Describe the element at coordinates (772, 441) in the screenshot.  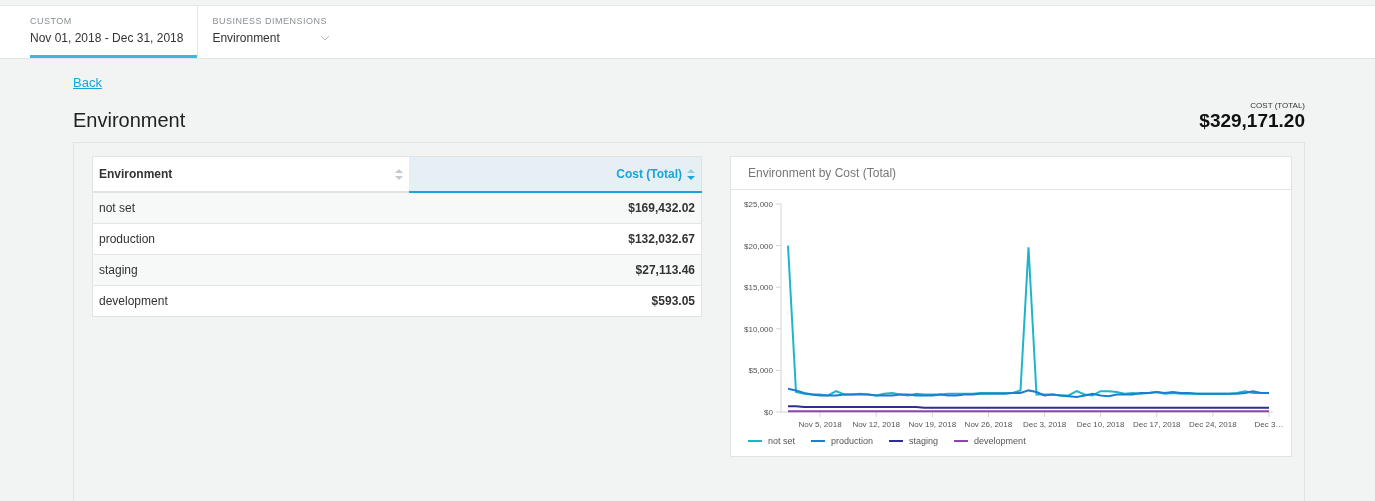
I see `legend-item: not set` at that location.